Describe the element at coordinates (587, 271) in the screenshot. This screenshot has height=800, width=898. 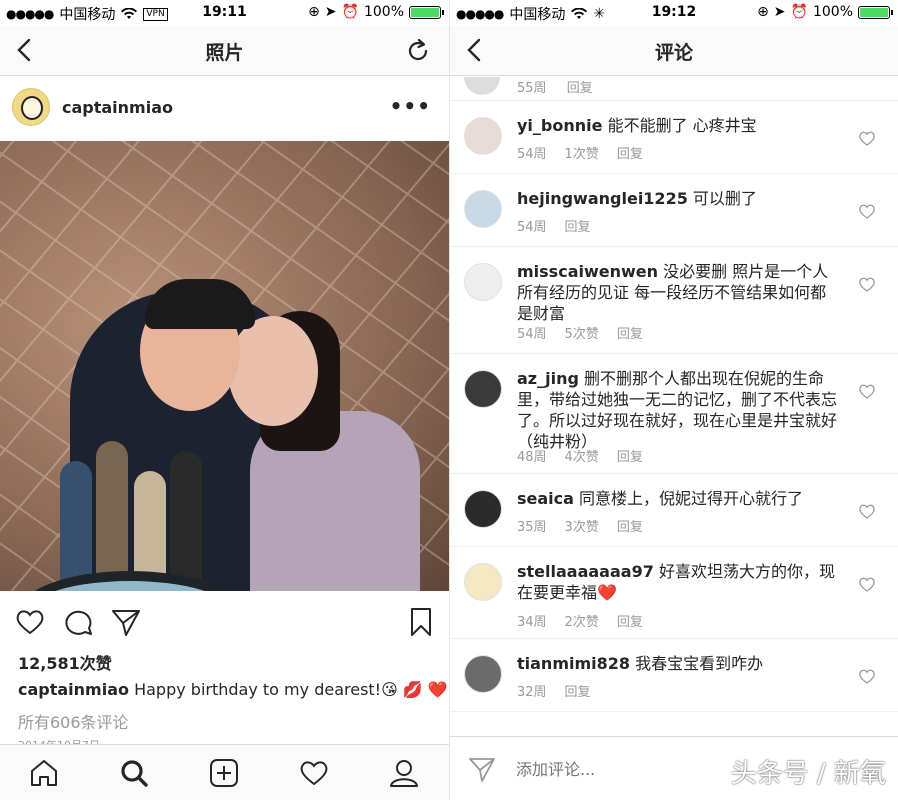
I see `comment-username: misscaiwenwen` at that location.